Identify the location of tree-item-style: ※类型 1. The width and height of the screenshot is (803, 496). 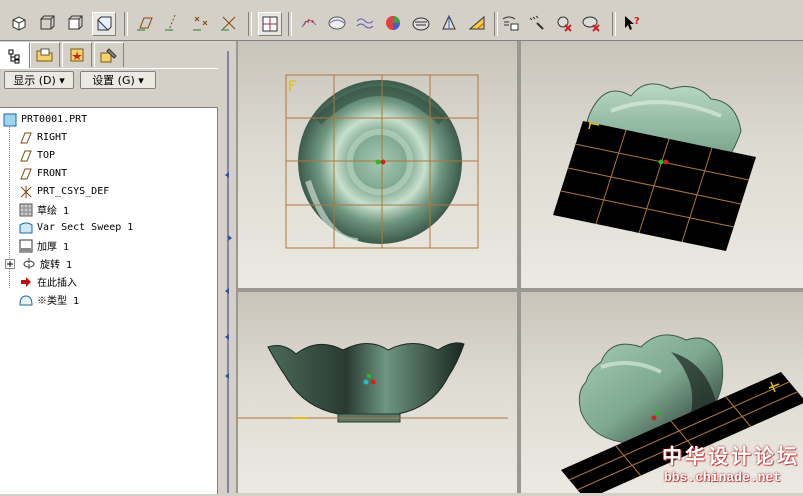
(48, 299).